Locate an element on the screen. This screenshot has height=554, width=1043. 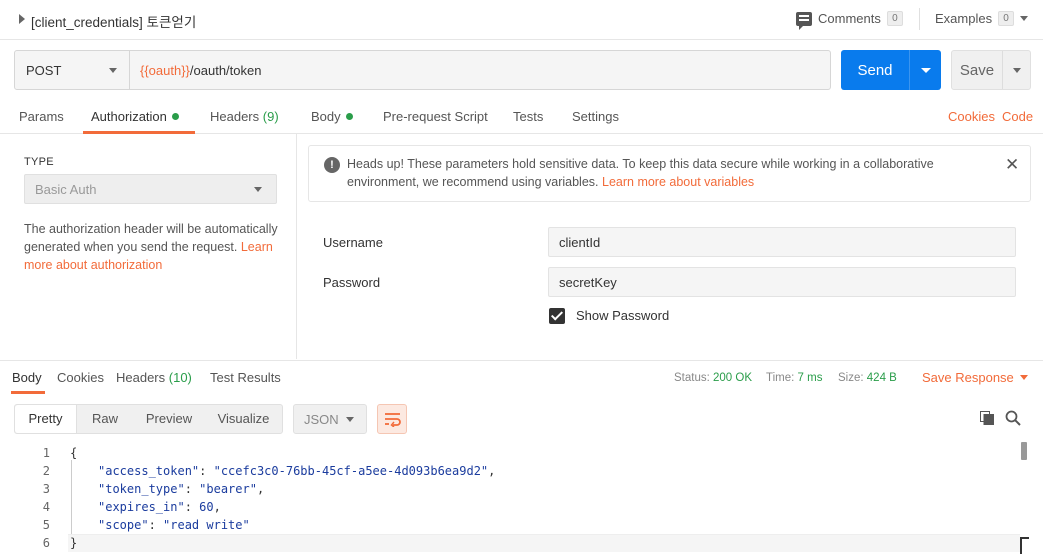
line-text: "scope": "read write" is located at coordinates (174, 525).